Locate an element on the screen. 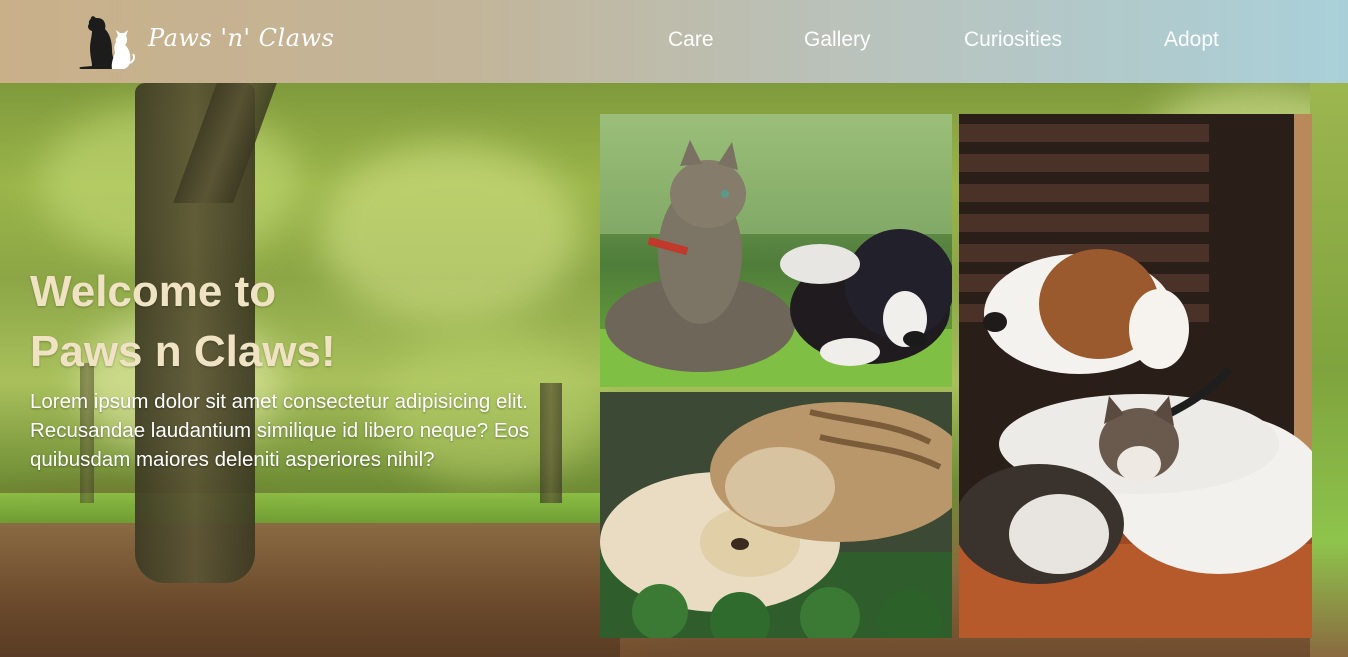 The image size is (1348, 657). hero-title-line-2: Paws n Claws! is located at coordinates (183, 351).